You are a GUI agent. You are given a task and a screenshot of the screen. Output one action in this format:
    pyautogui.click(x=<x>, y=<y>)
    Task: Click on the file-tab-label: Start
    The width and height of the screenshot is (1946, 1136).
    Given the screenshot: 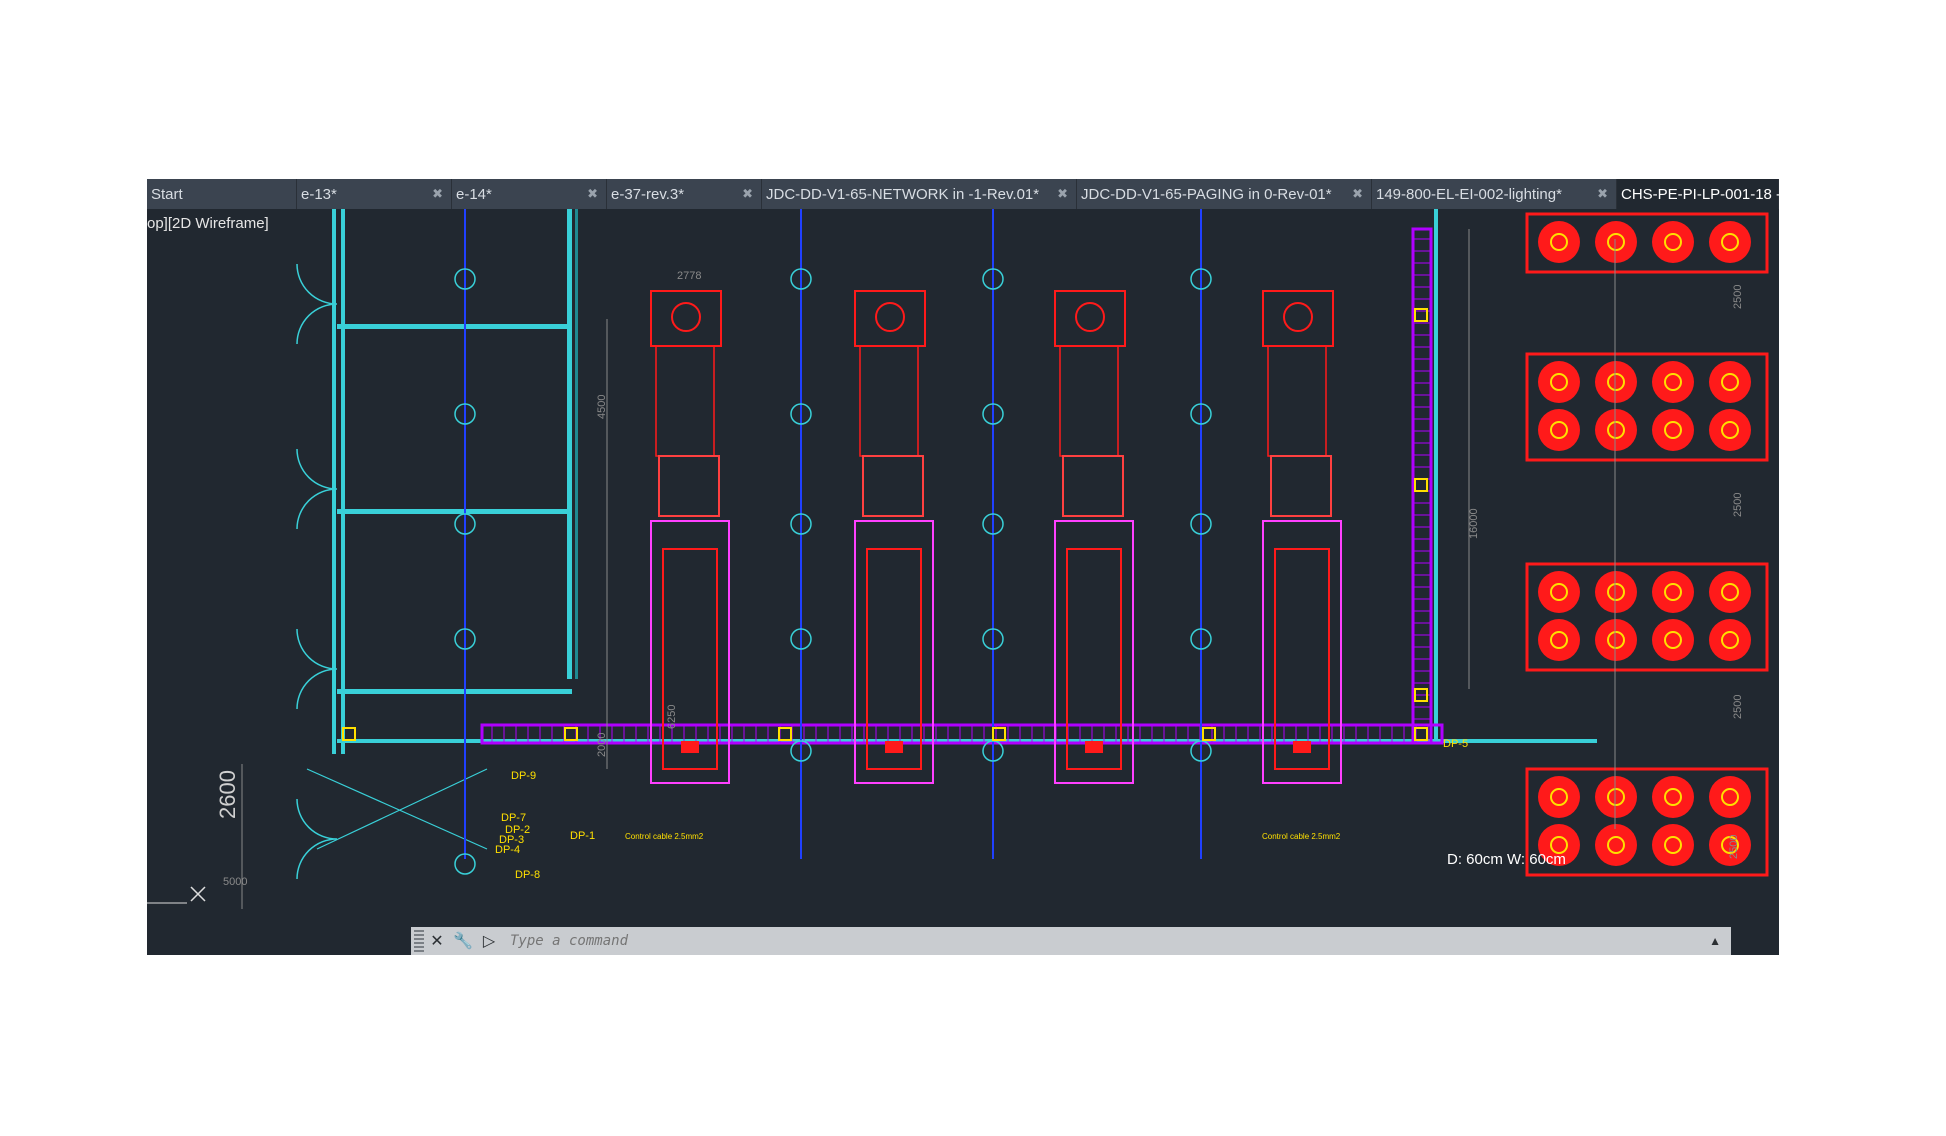 What is the action you would take?
    pyautogui.click(x=167, y=194)
    